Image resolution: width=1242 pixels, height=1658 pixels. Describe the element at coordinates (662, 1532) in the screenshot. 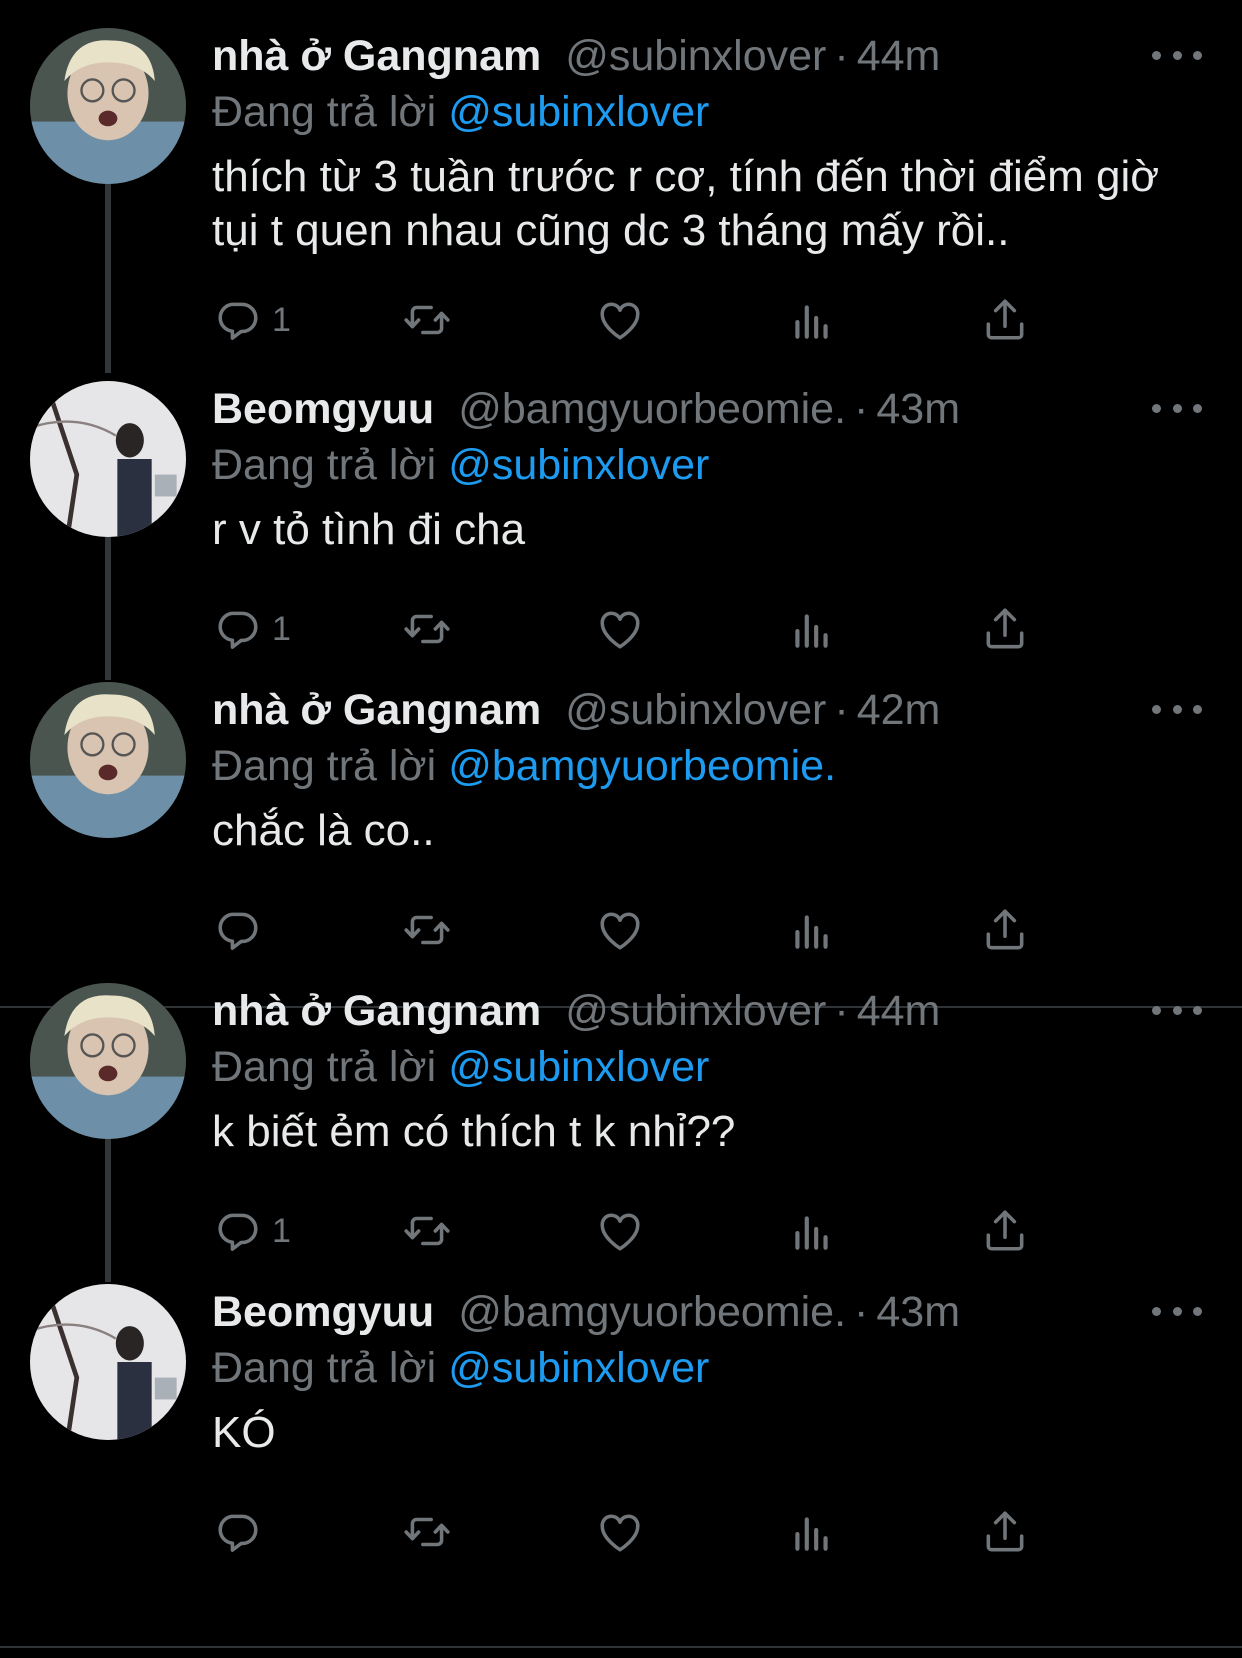

I see `action-bar` at that location.